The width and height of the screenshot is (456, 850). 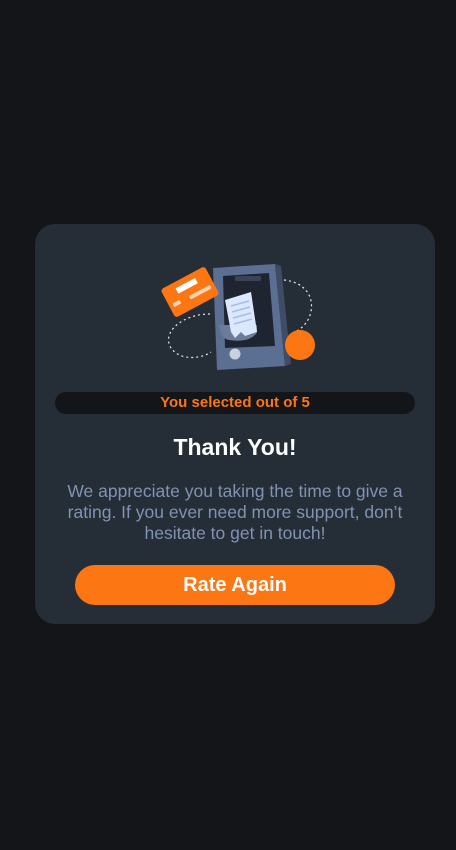 What do you see at coordinates (238, 317) in the screenshot?
I see `phone-payment-receipt-illustration-icon` at bounding box center [238, 317].